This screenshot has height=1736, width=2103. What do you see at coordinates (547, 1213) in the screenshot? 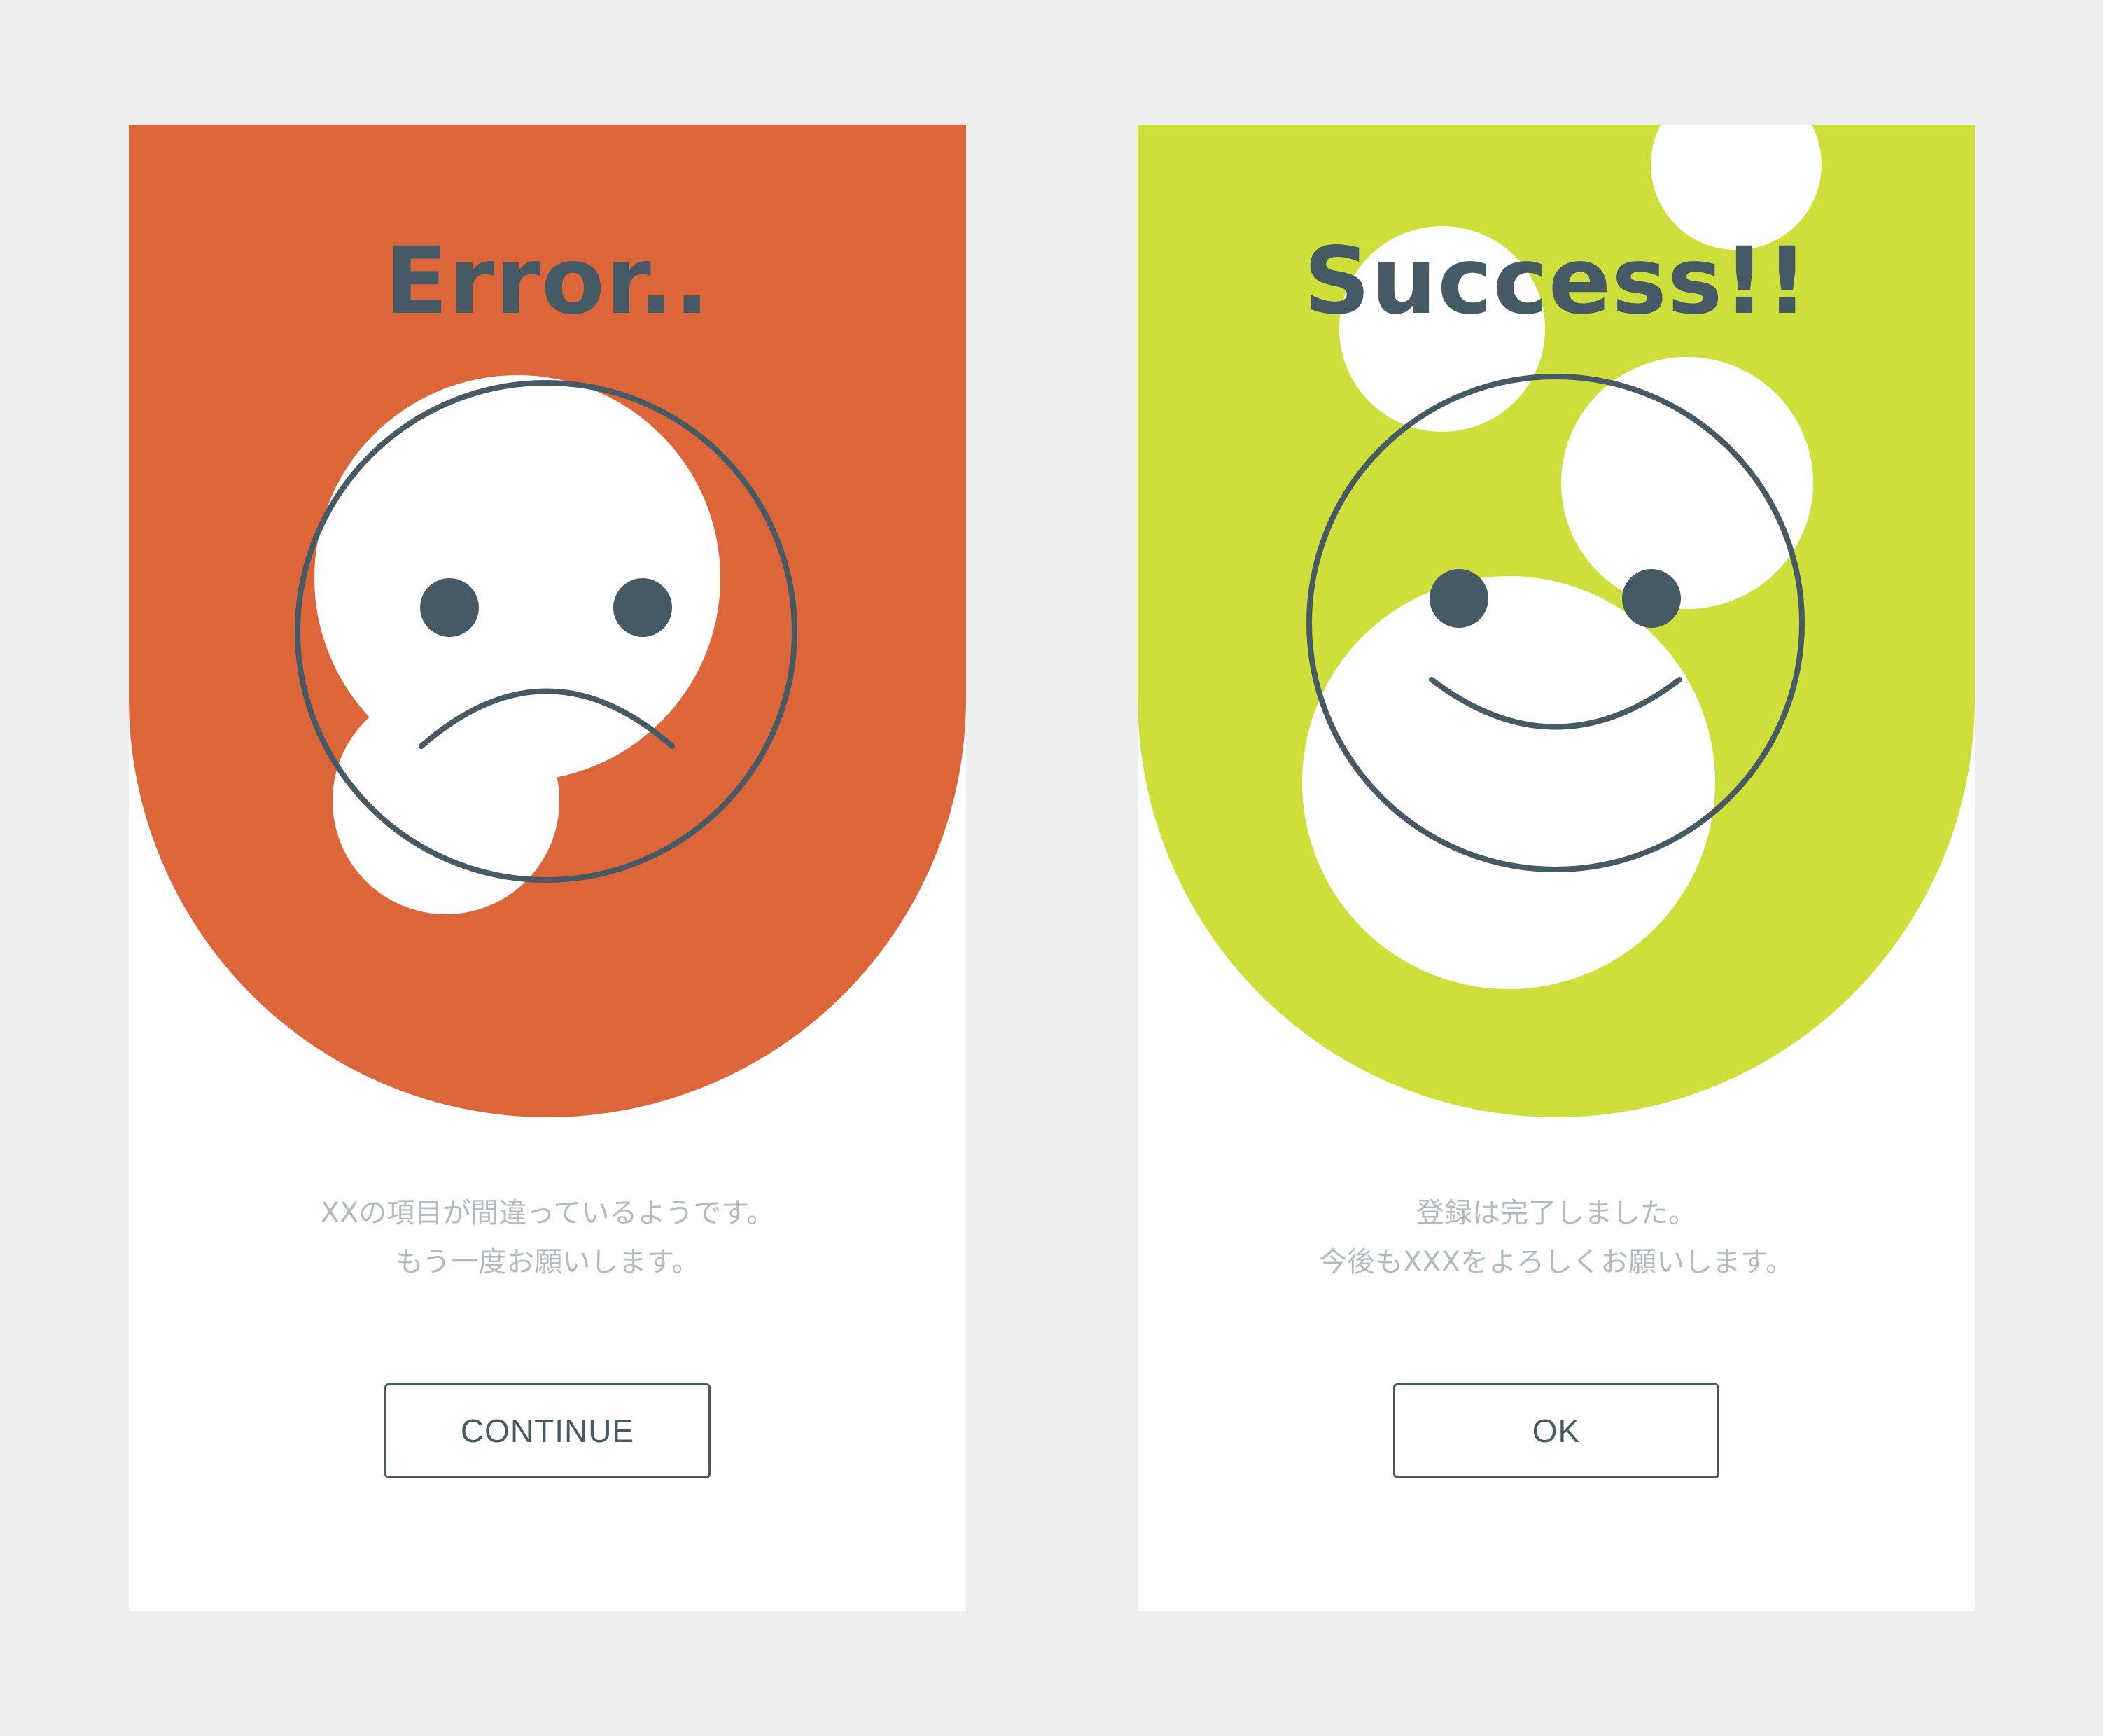
I see `error-message-line-1: XXの項目が間違っているようです。` at bounding box center [547, 1213].